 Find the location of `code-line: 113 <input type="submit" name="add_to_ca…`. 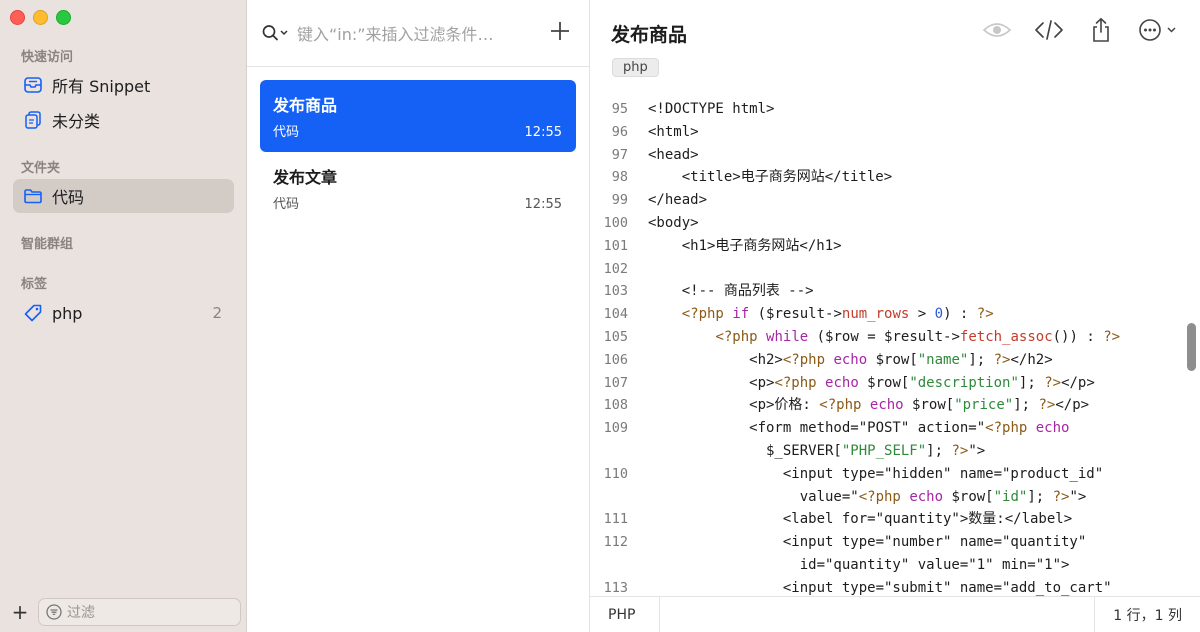

code-line: 113 <input type="submit" name="add_to_ca… is located at coordinates (887, 586).